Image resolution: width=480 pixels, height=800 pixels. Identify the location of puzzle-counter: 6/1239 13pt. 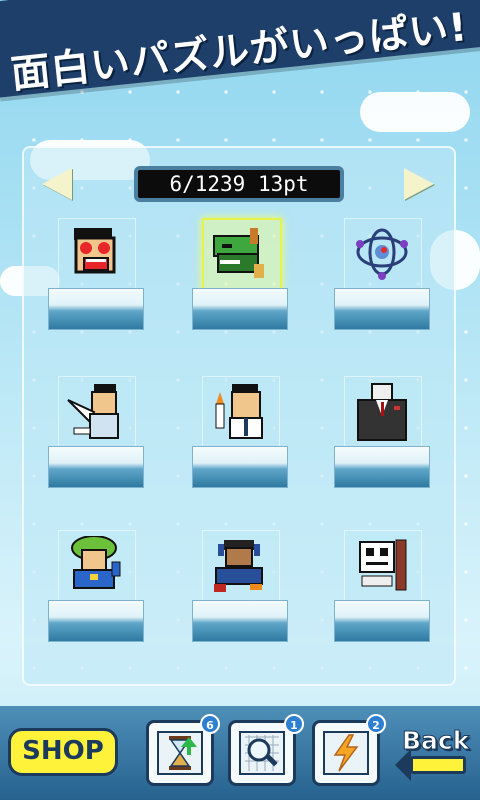
(239, 184).